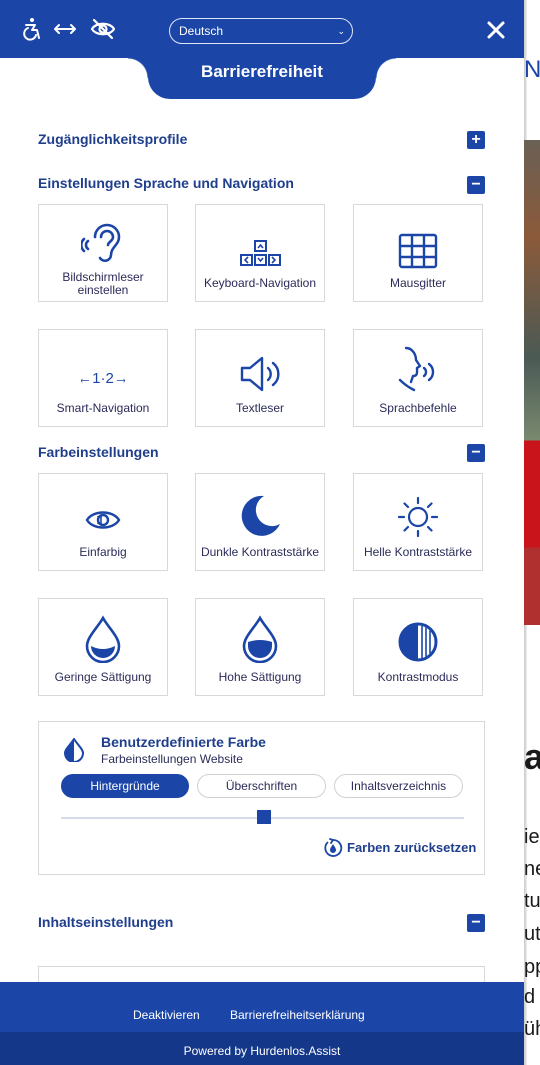  I want to click on chevron-down-icon: ⌄, so click(341, 31).